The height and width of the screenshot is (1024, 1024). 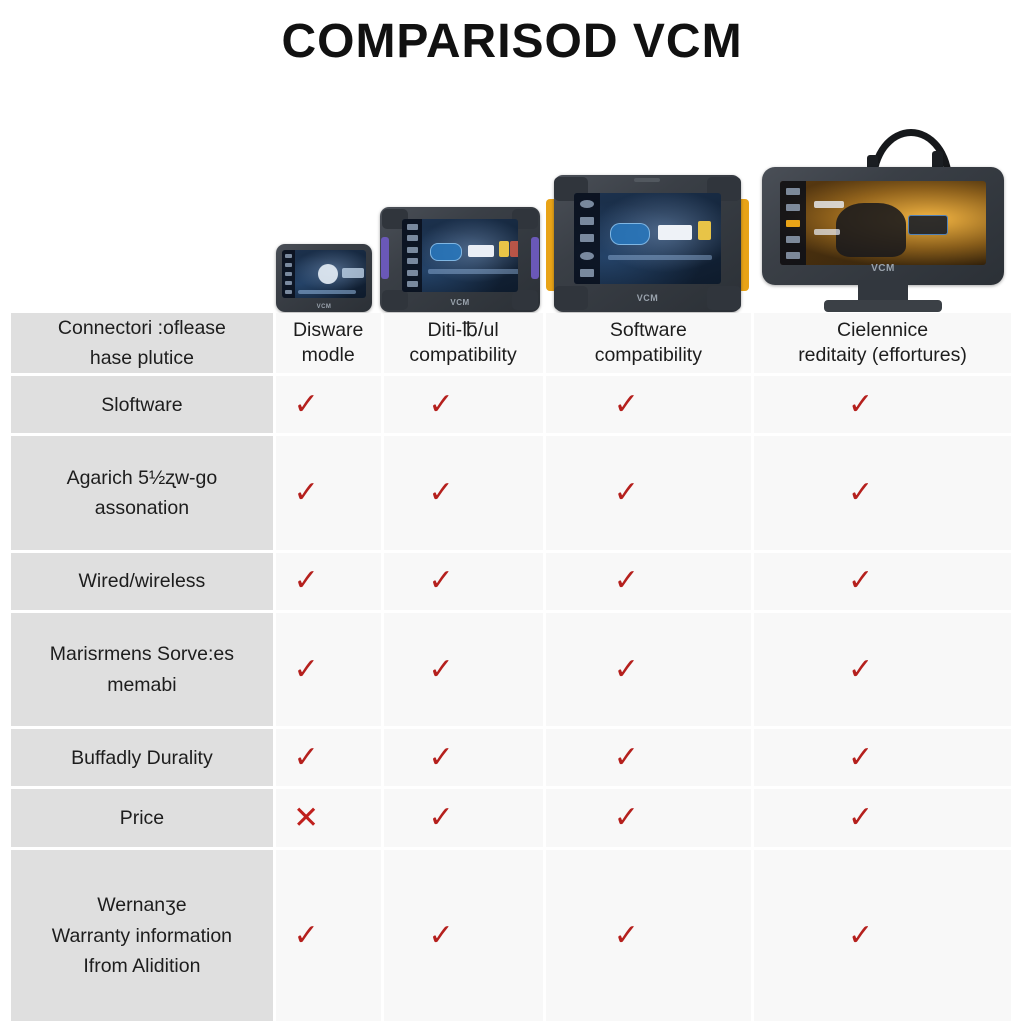 What do you see at coordinates (660, 257) in the screenshot?
I see `device-3-screen-bar` at bounding box center [660, 257].